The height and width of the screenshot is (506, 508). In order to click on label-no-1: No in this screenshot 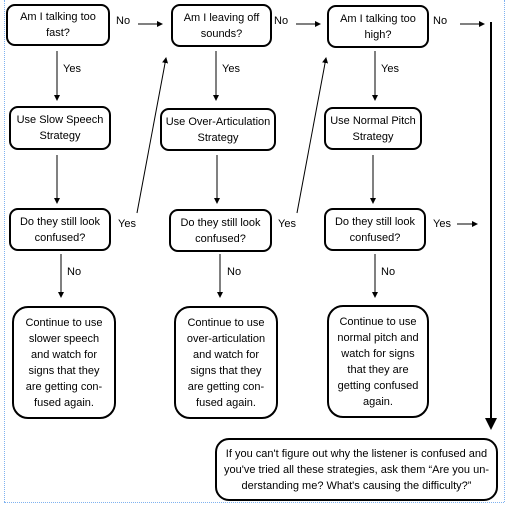, I will do `click(123, 21)`.